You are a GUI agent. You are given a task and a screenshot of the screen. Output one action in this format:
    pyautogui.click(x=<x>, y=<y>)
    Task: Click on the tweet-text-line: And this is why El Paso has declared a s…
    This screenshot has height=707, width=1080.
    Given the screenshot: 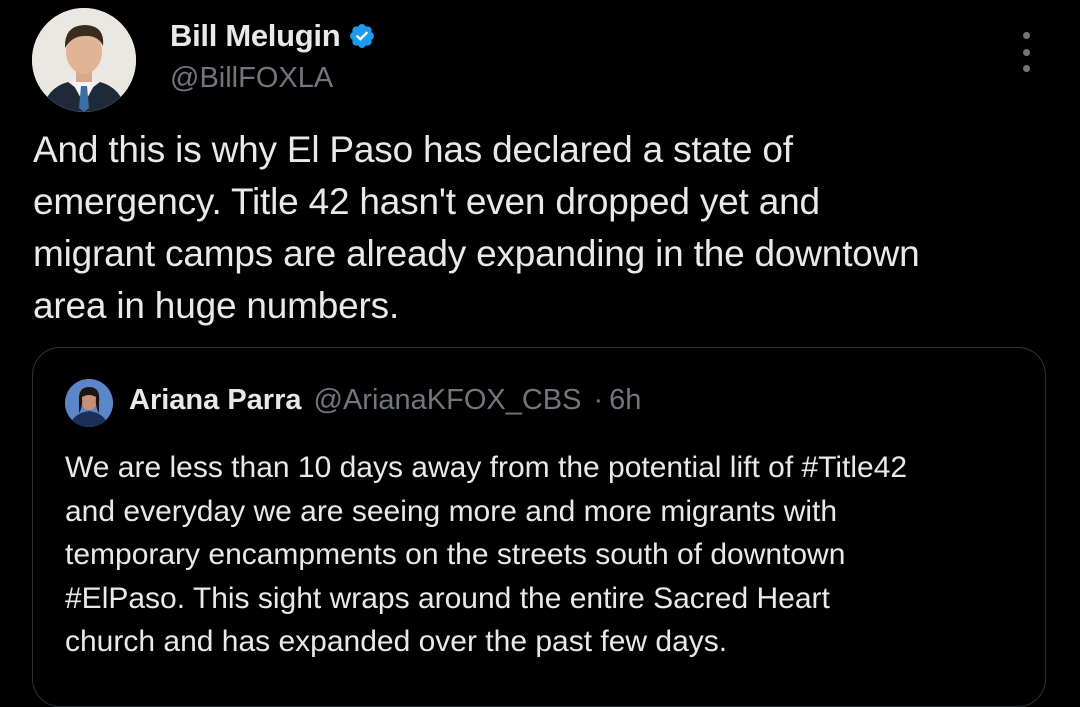 What is the action you would take?
    pyautogui.click(x=413, y=149)
    